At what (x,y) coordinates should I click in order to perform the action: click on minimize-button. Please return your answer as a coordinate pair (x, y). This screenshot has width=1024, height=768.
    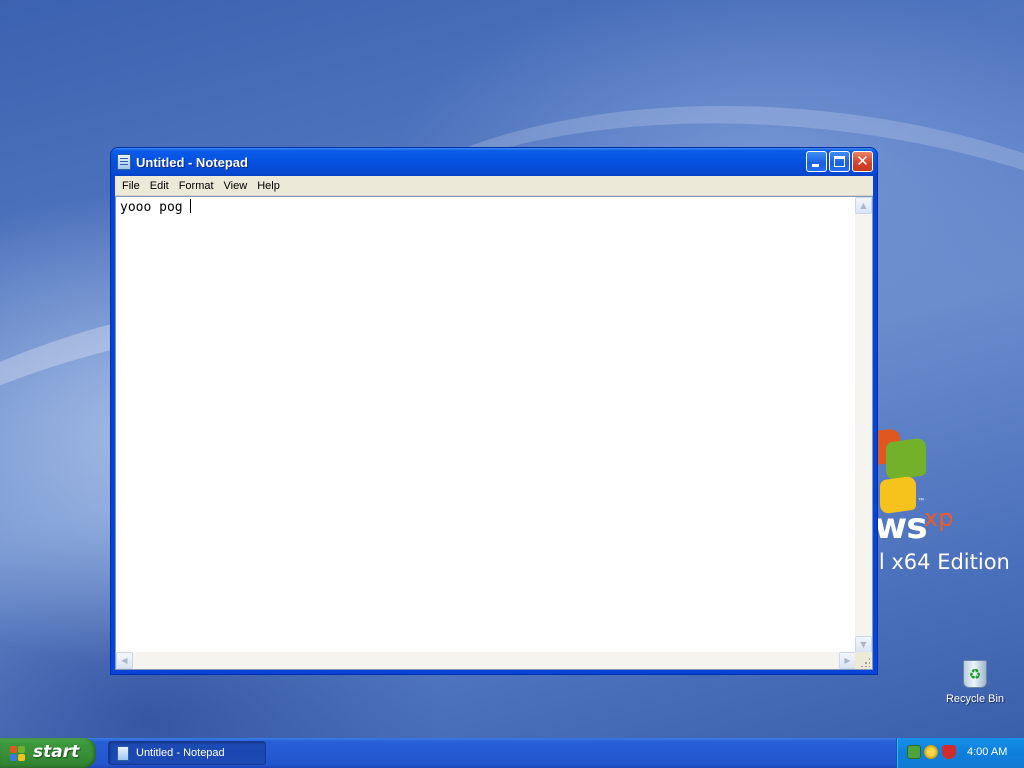
    Looking at the image, I should click on (816, 161).